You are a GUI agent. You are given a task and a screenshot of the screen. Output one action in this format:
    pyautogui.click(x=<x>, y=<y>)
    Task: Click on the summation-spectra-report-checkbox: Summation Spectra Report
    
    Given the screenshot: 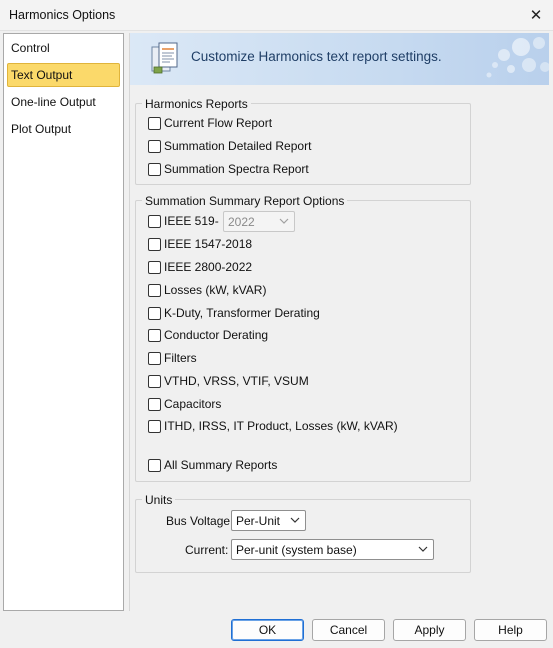 What is the action you would take?
    pyautogui.click(x=228, y=169)
    